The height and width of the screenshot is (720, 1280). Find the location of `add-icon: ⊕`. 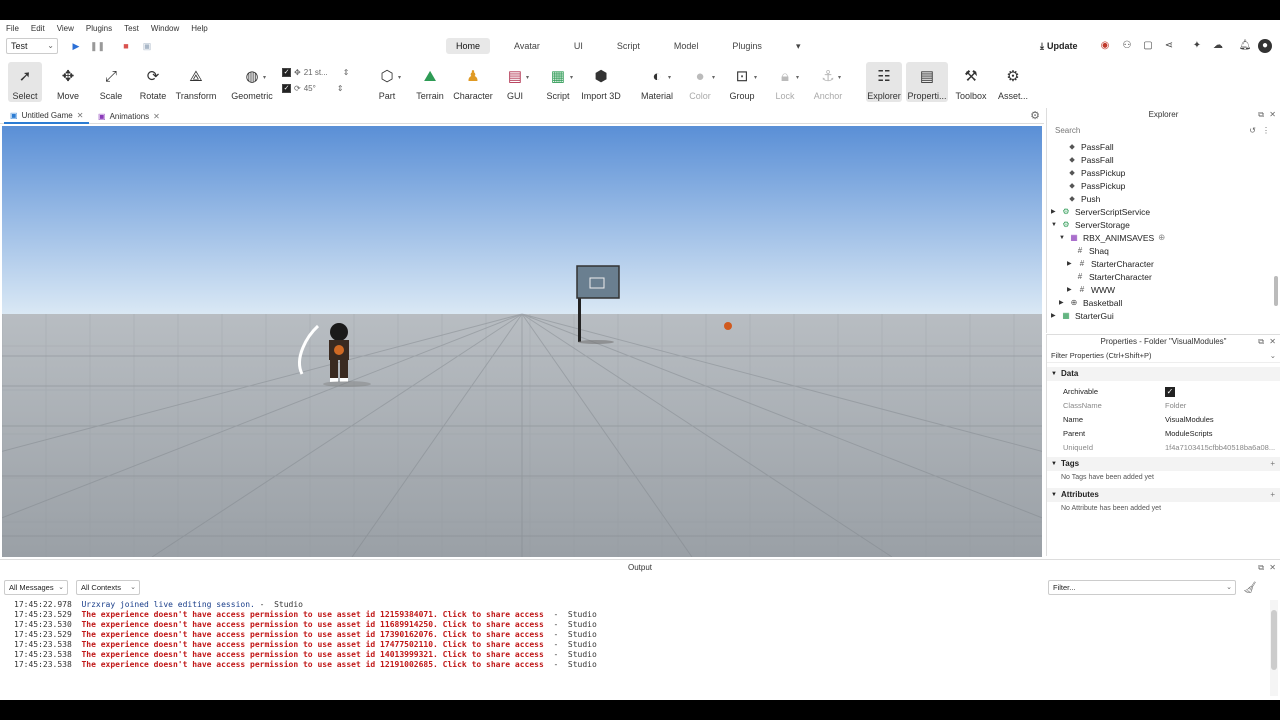

add-icon: ⊕ is located at coordinates (1161, 237).